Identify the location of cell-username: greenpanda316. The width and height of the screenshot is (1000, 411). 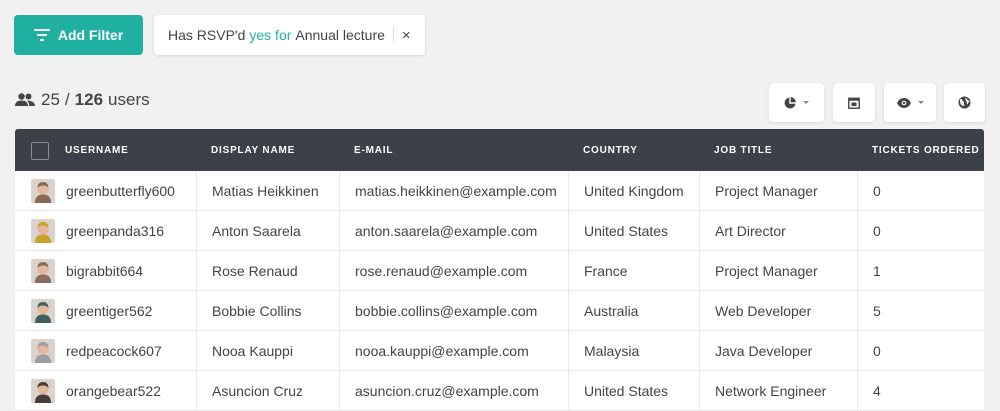
(105, 230).